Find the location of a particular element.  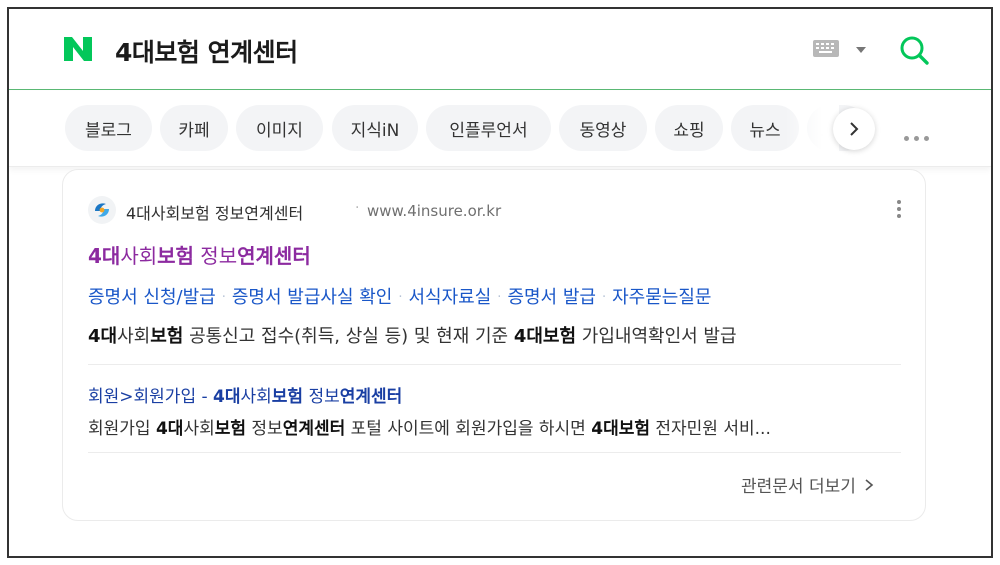

header-divider is located at coordinates (500, 89).